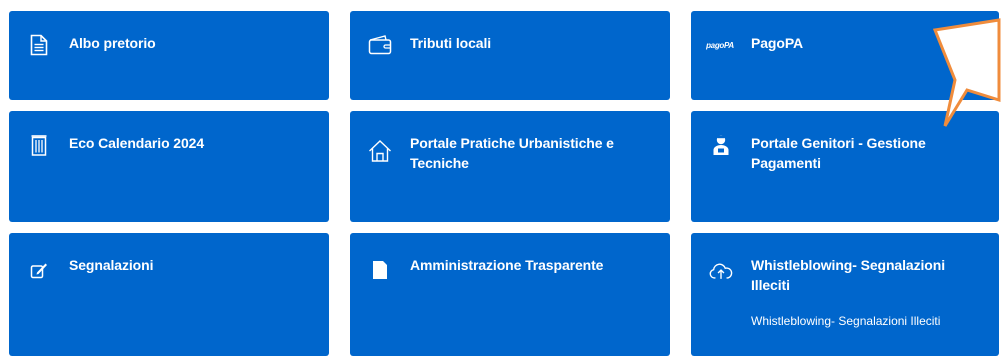 This screenshot has width=1001, height=356. I want to click on tile-title: Eco Calendario 2024, so click(189, 143).